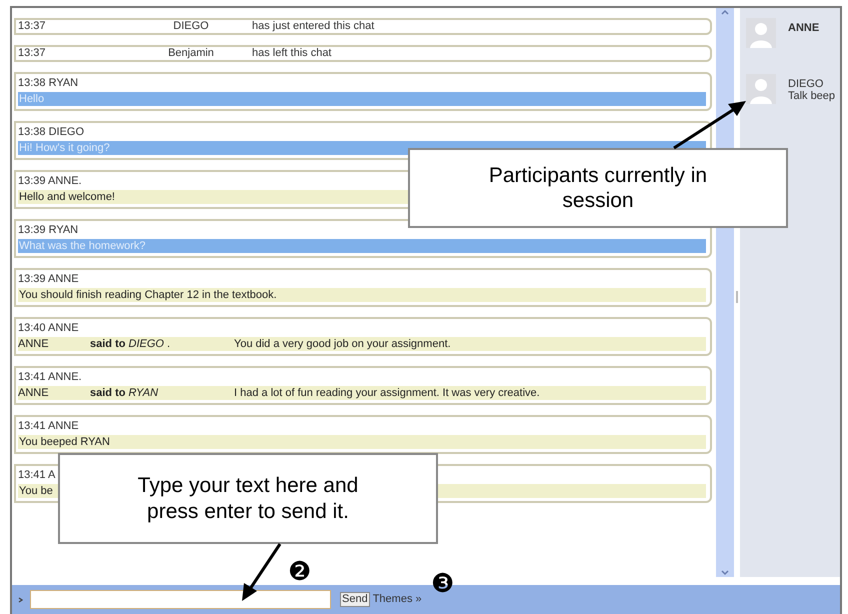 This screenshot has height=614, width=848. Describe the element at coordinates (823, 96) in the screenshot. I see `participant-action-link: beep` at that location.